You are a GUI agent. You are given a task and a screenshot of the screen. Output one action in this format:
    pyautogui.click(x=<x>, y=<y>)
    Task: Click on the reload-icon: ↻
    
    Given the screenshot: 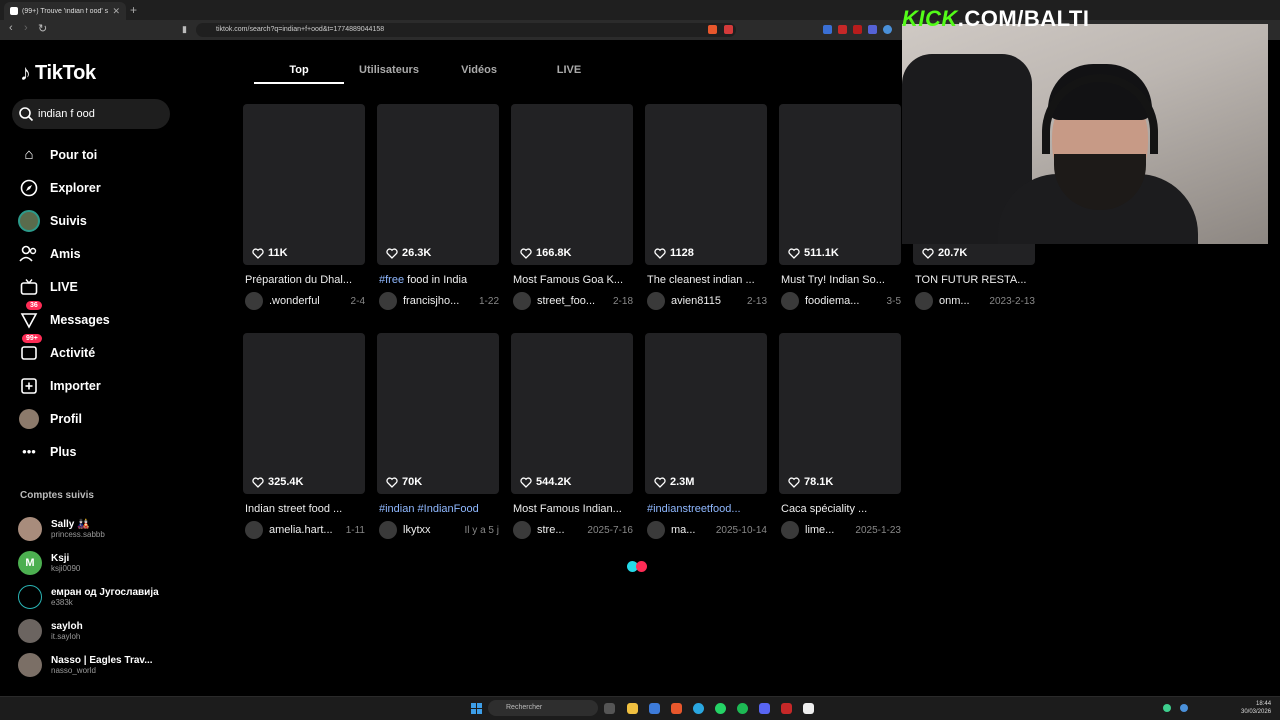 What is the action you would take?
    pyautogui.click(x=42, y=28)
    